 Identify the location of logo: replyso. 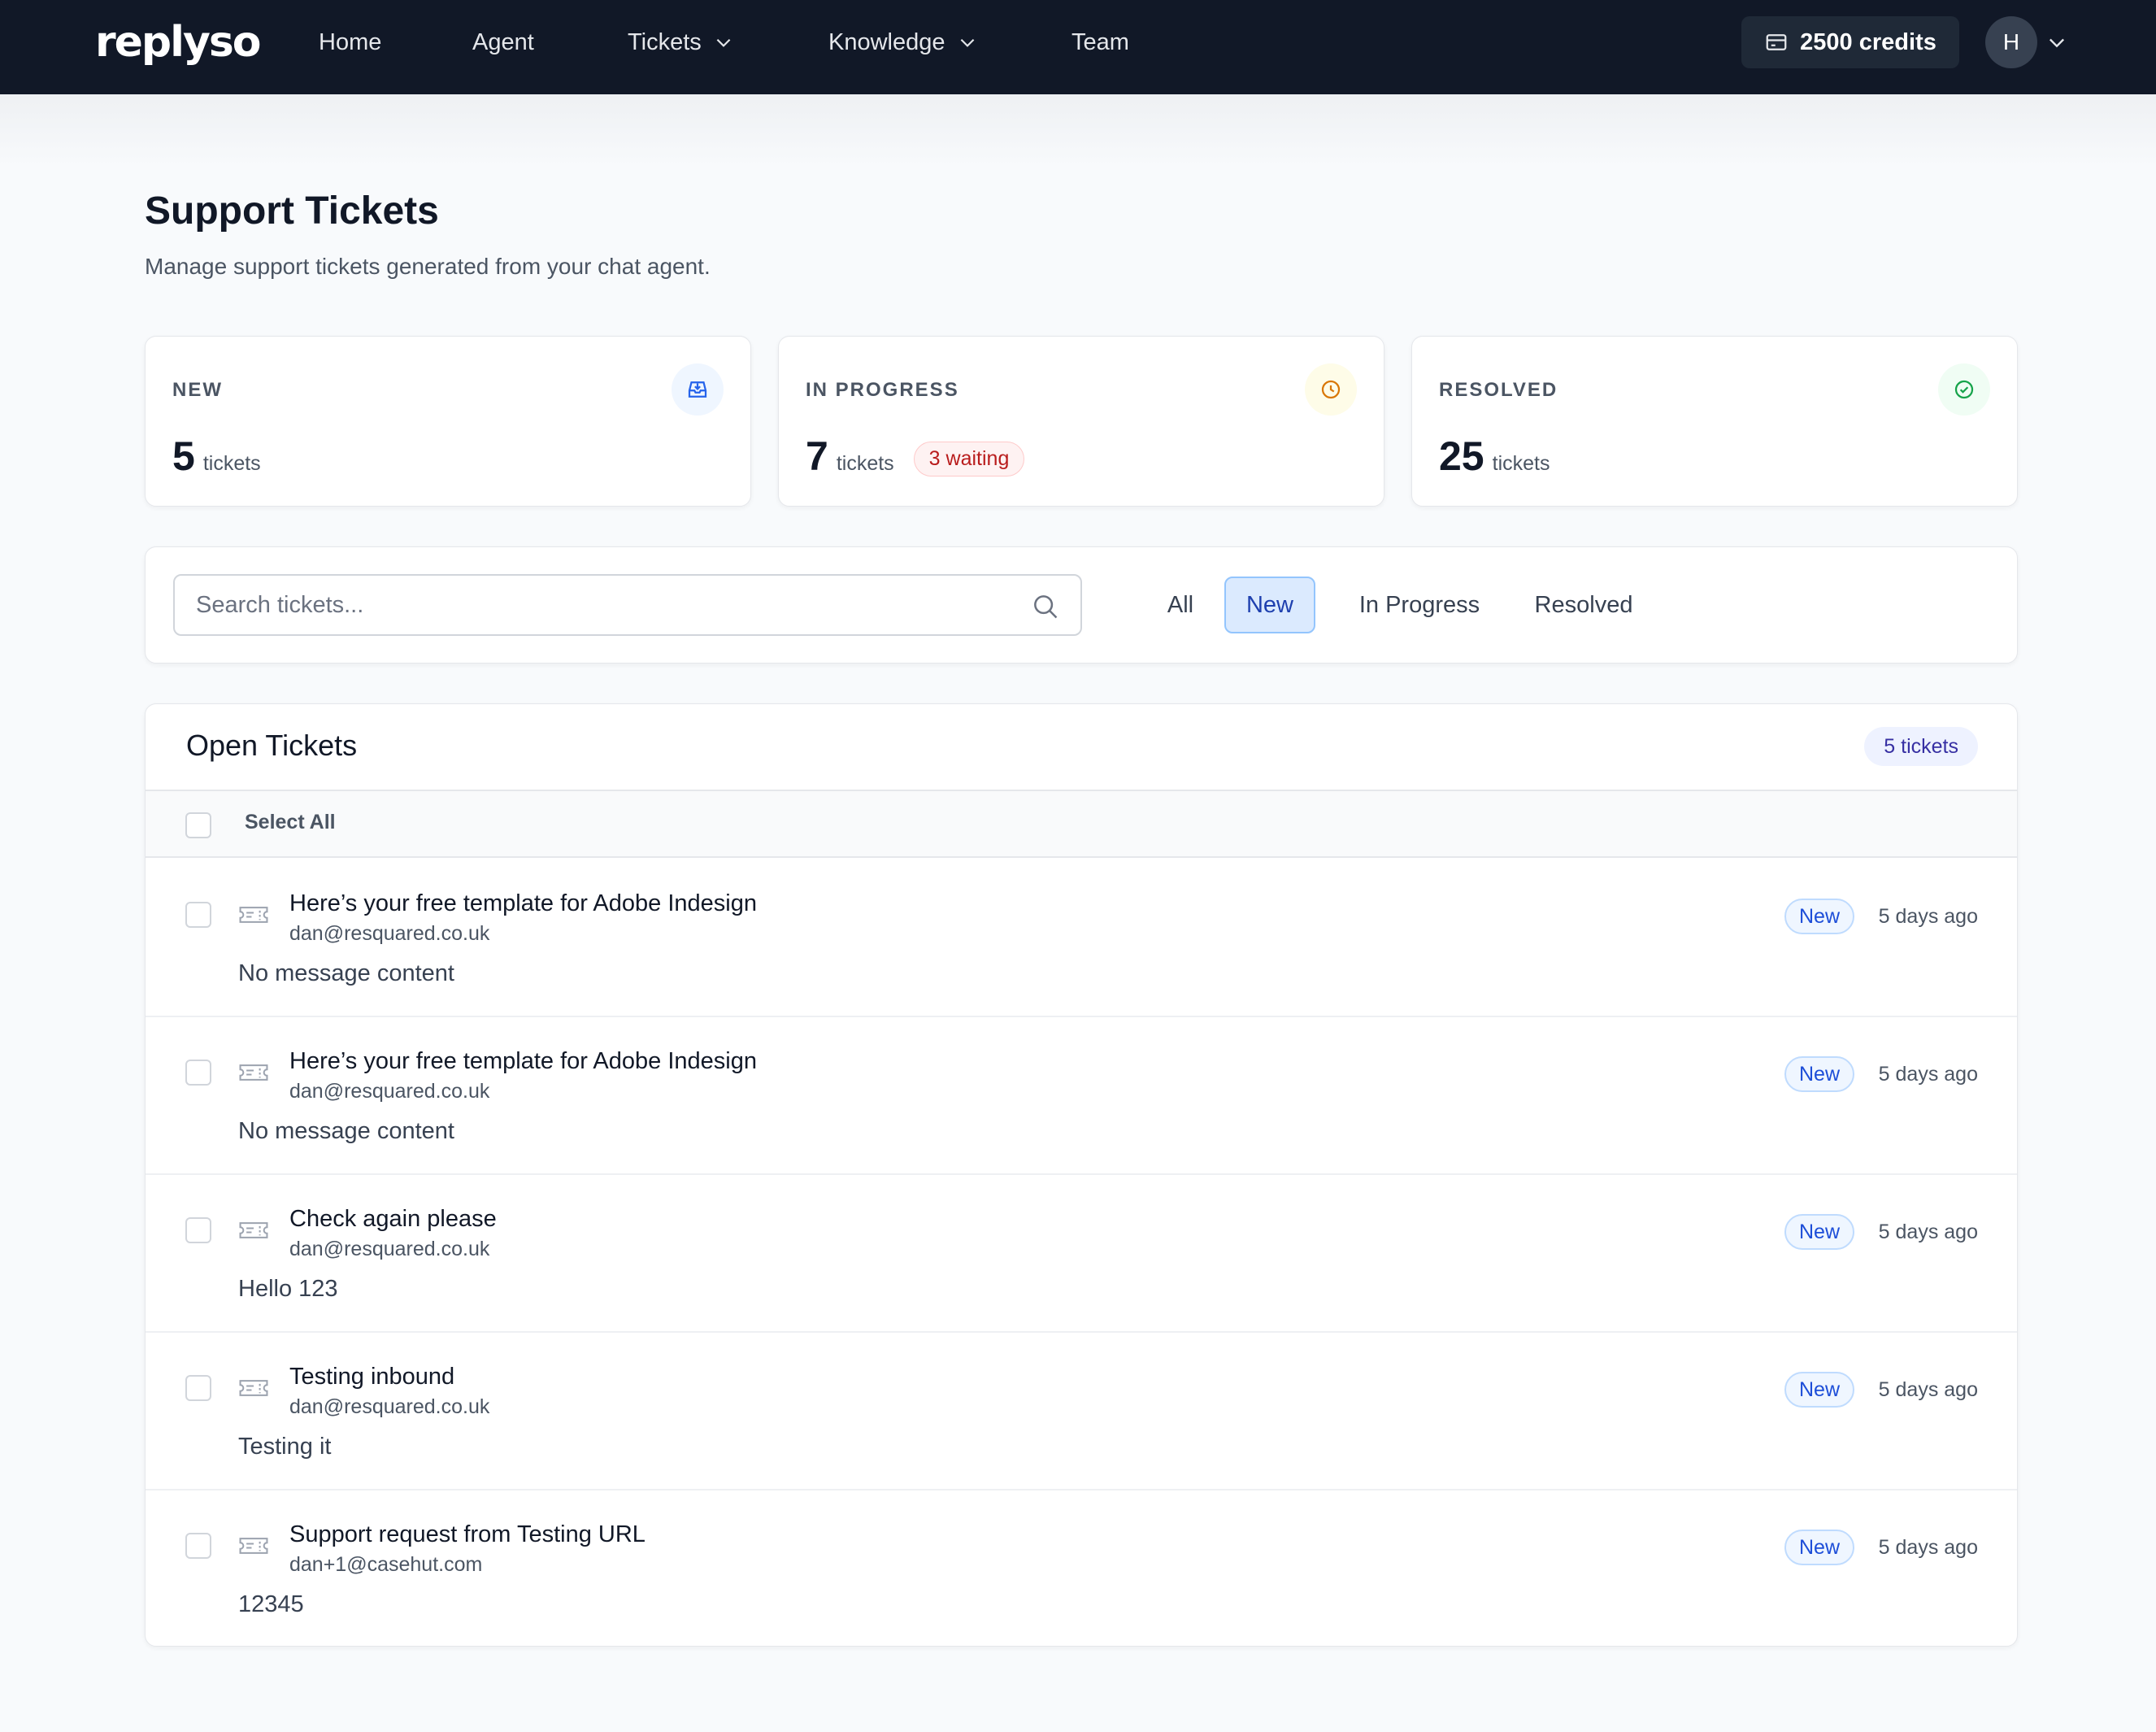
(178, 42).